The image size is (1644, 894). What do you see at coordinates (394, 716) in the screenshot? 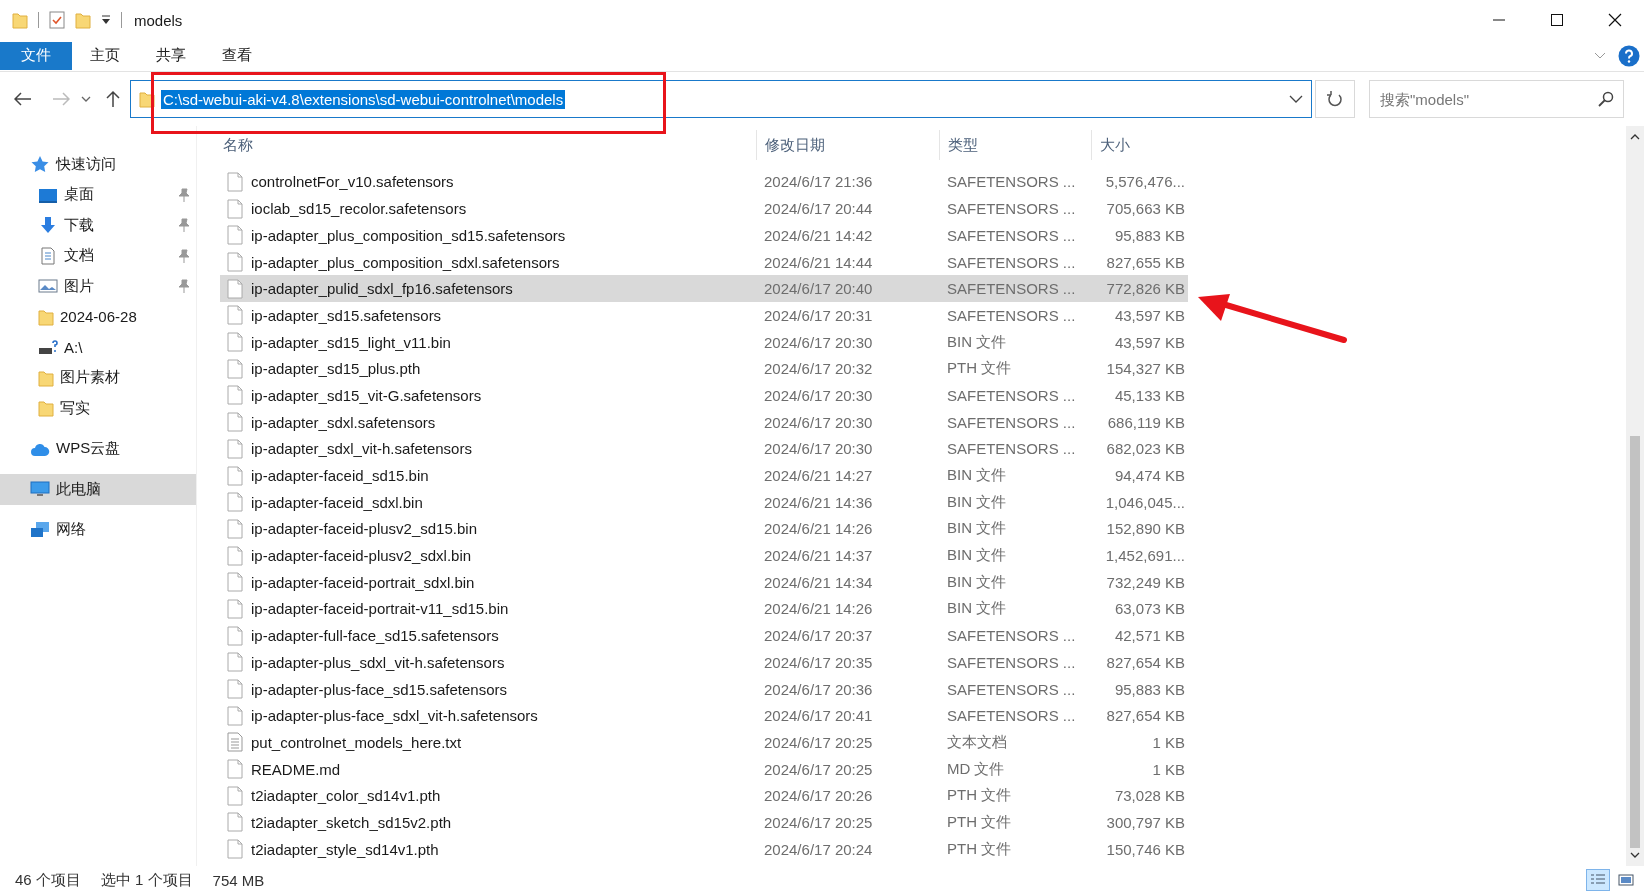
I see `file-name: ip-adapter-plus-face_sdxl_vit-h.safetensors` at bounding box center [394, 716].